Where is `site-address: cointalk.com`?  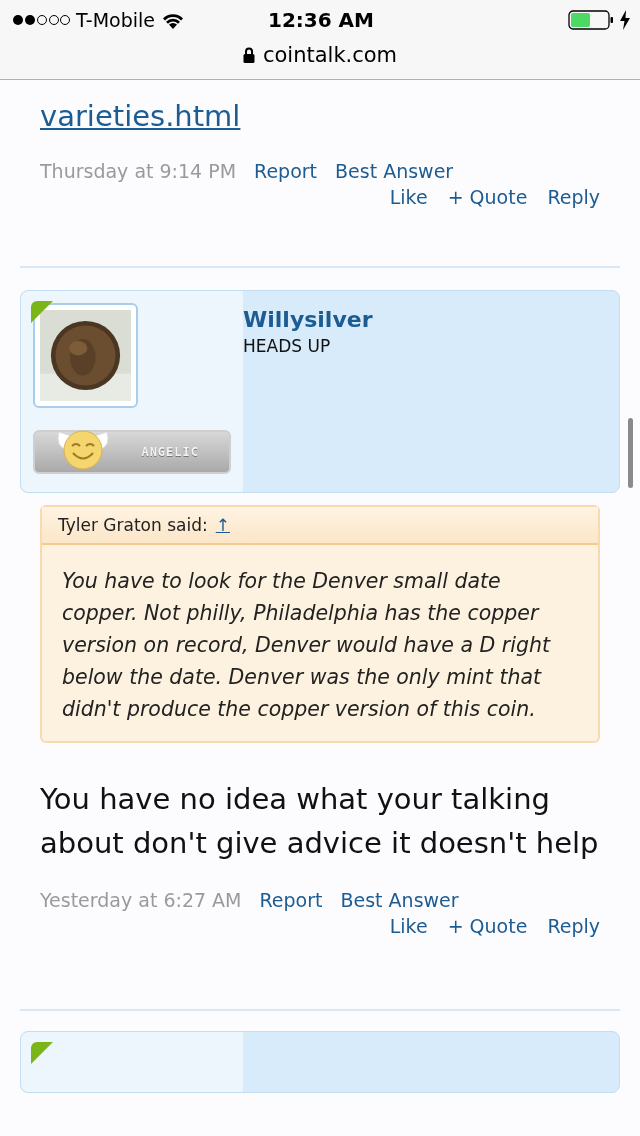 site-address: cointalk.com is located at coordinates (330, 55).